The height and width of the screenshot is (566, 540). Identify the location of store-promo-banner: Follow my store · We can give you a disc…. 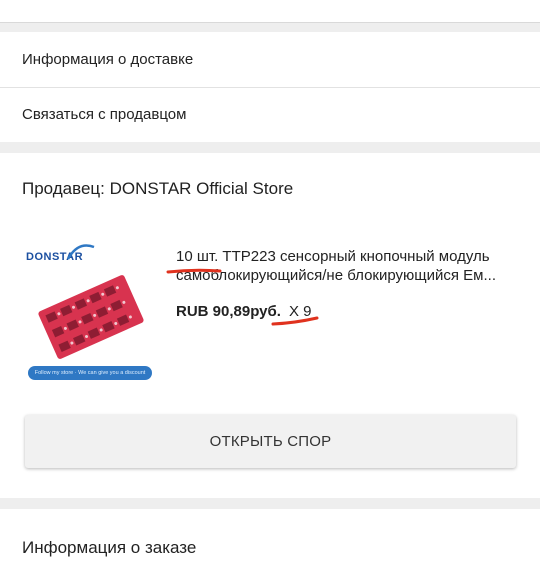
(90, 373).